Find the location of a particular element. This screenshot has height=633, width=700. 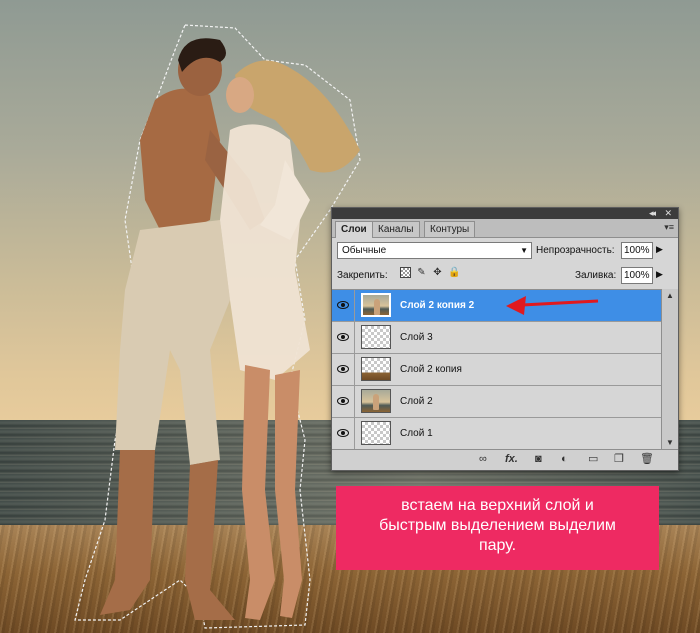

close-icon: ✕ is located at coordinates (668, 213).